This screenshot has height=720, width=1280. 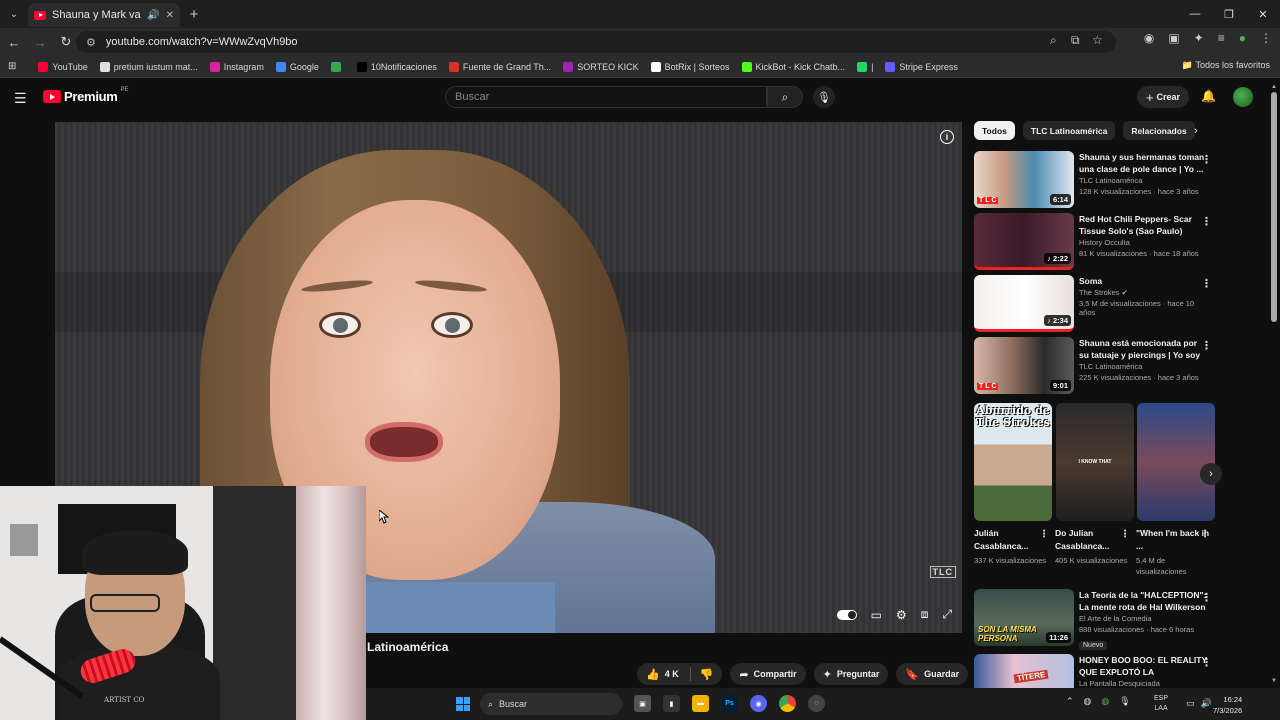 What do you see at coordinates (1024, 303) in the screenshot?
I see `video-thumbnail: ♪ 2:34` at bounding box center [1024, 303].